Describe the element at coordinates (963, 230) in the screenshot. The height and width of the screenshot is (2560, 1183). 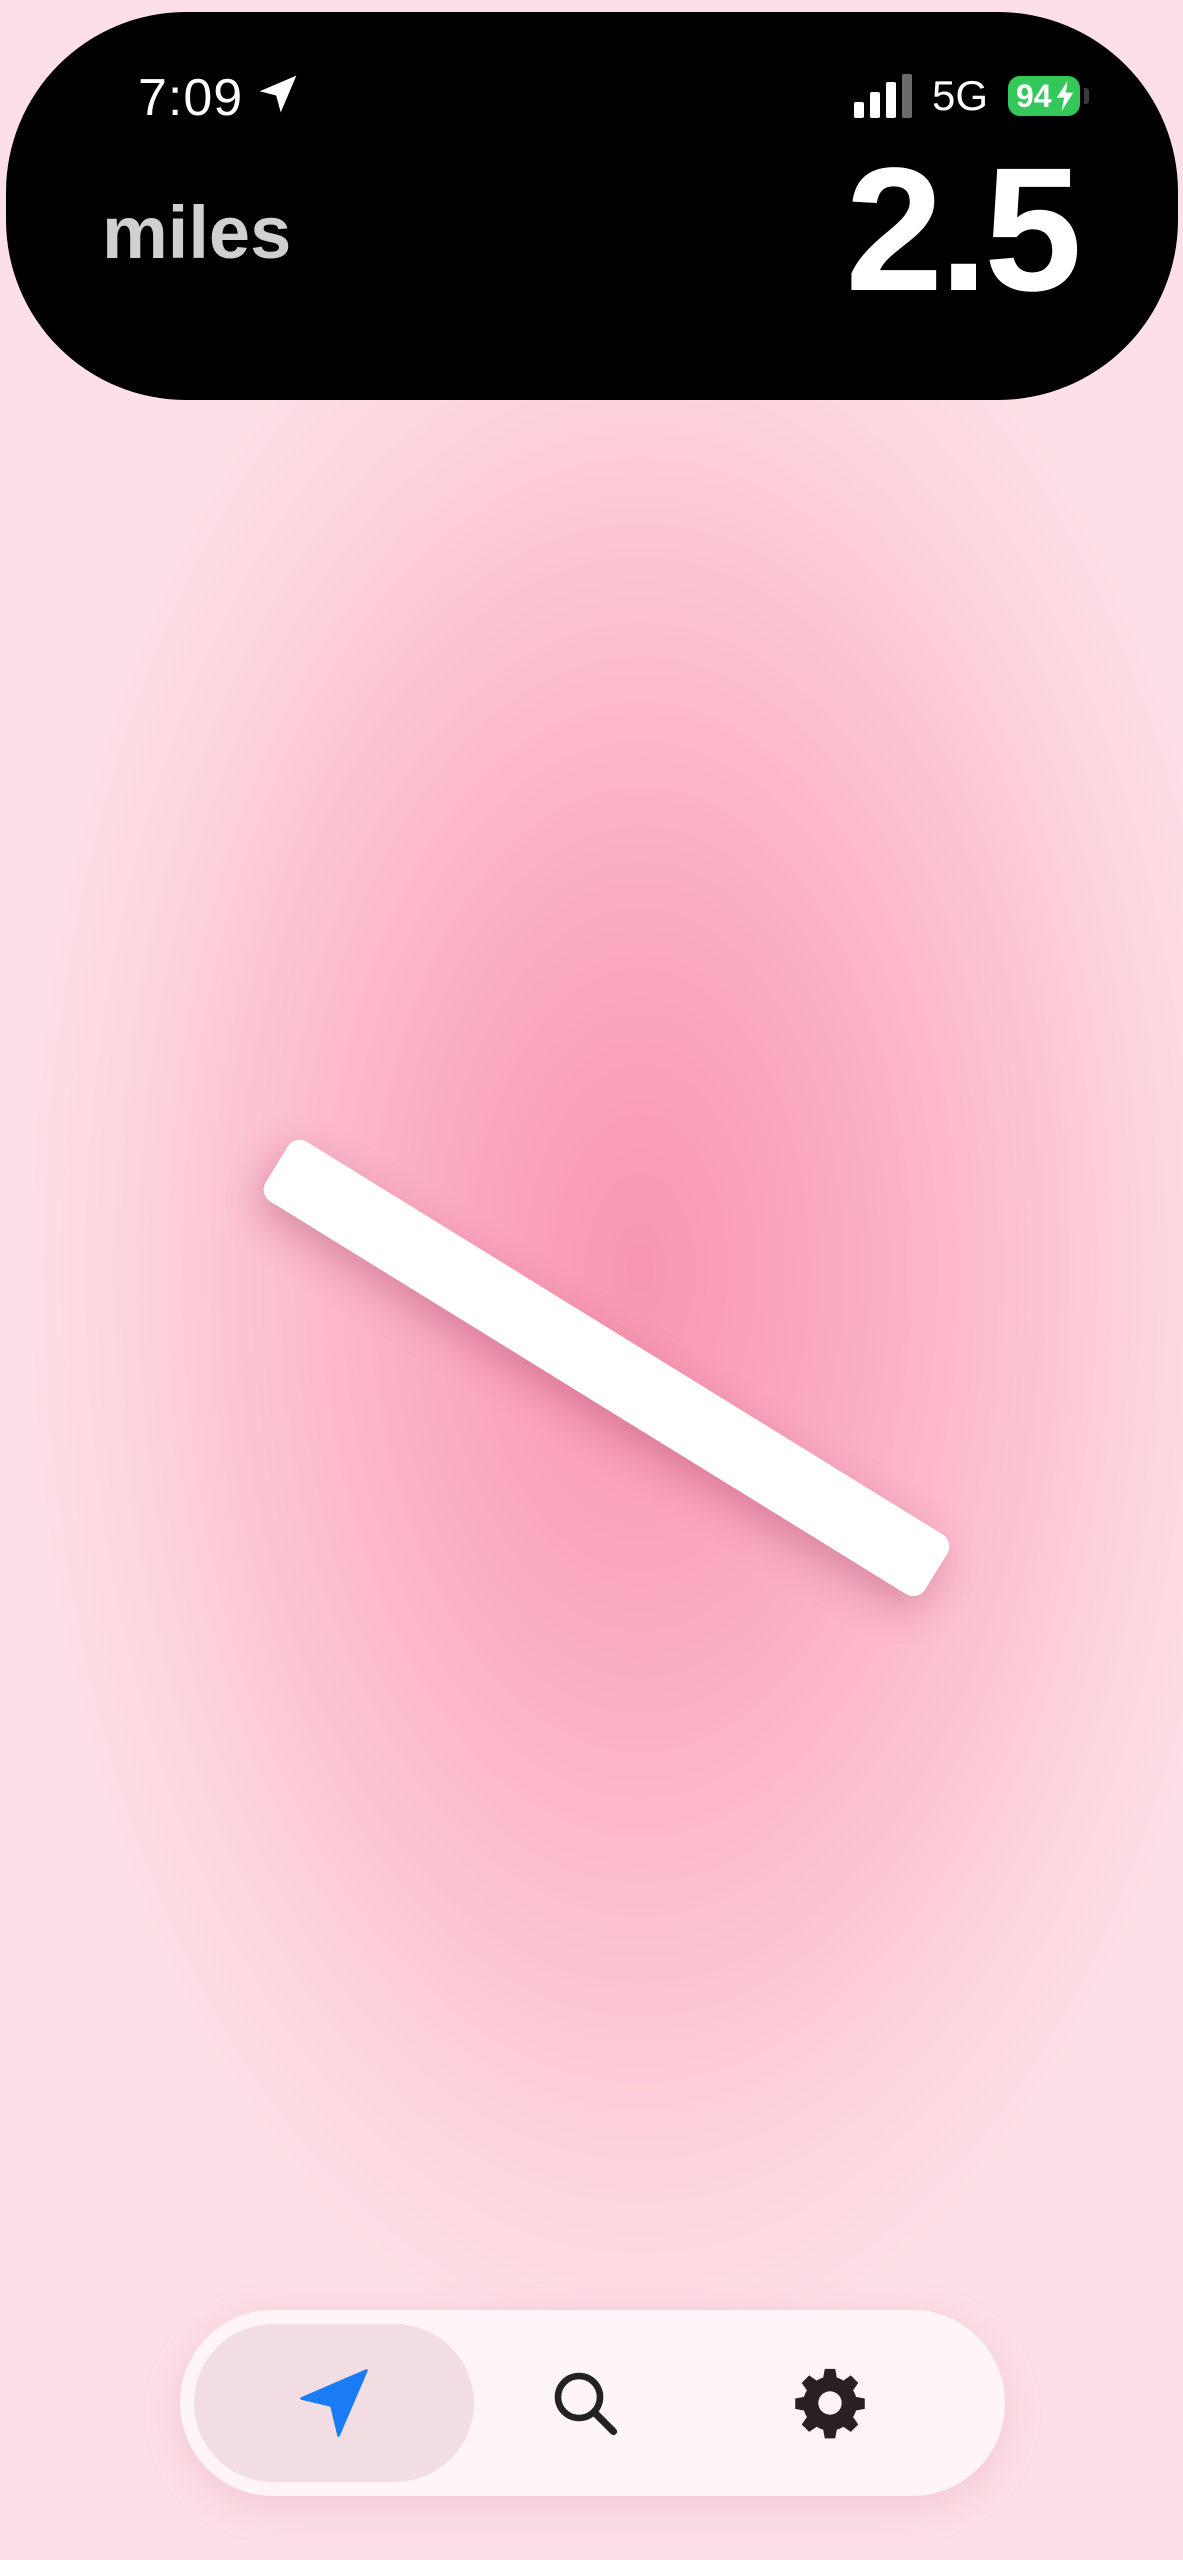
I see `distance-value: 2.5` at that location.